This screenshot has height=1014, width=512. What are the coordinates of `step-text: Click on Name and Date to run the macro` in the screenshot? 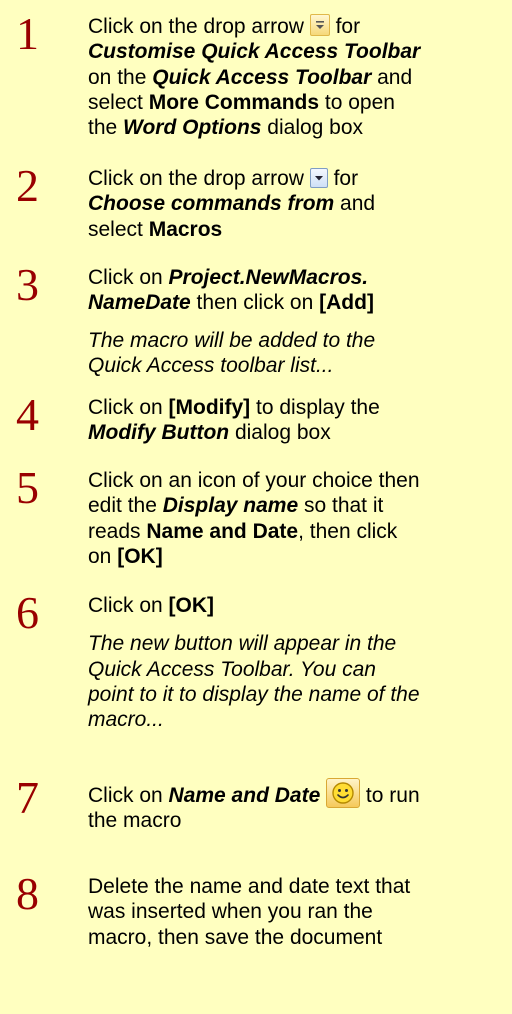 It's located at (298, 806).